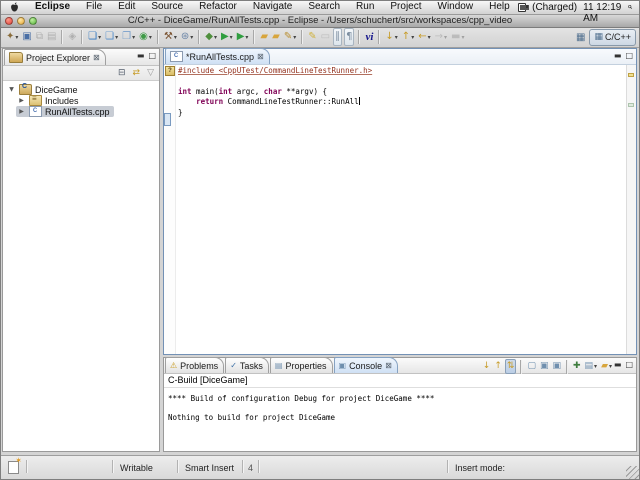  What do you see at coordinates (217, 56) in the screenshot?
I see `tab-runalltests: *RunAllTests.cpp ⊠` at bounding box center [217, 56].